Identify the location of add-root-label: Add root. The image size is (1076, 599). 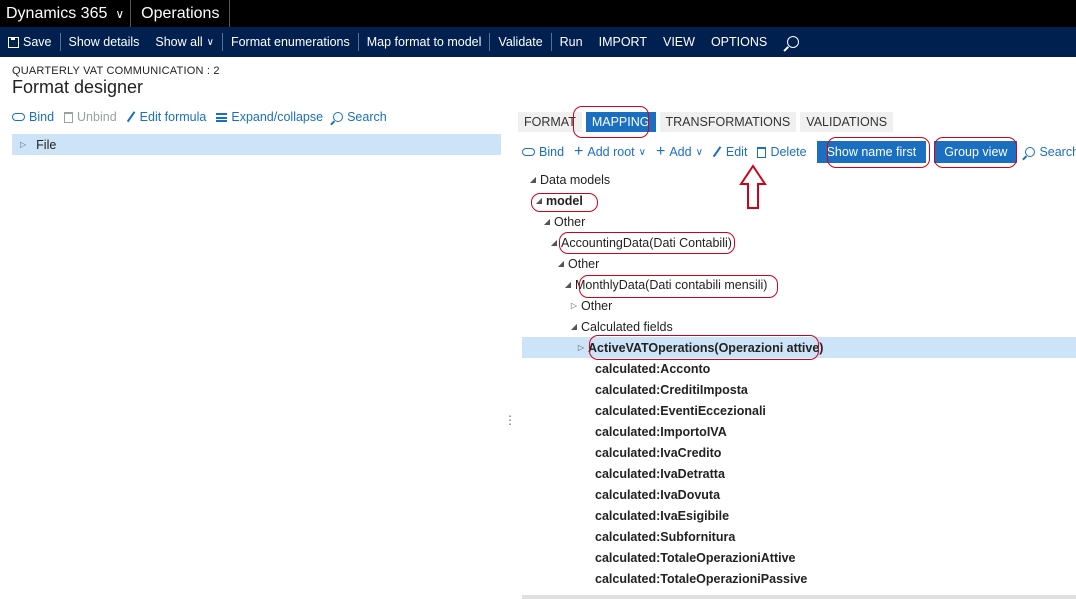
(611, 152).